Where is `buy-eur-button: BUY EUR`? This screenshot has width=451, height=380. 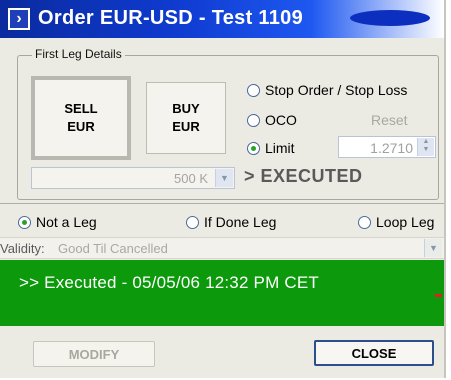 buy-eur-button: BUY EUR is located at coordinates (186, 118).